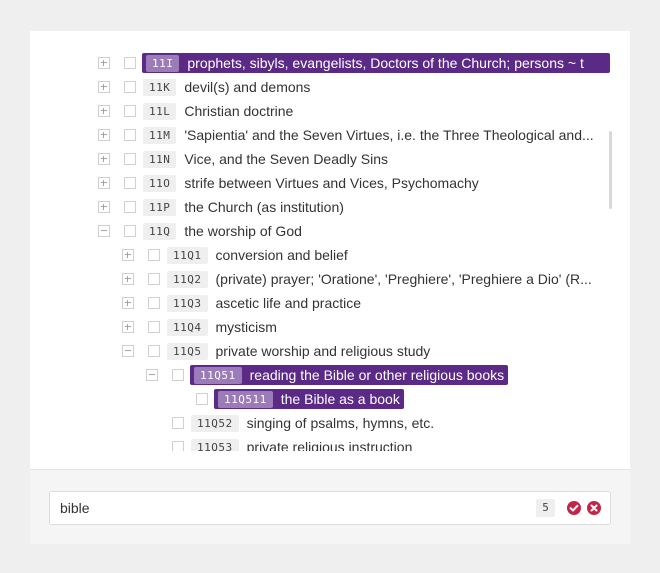 Image resolution: width=660 pixels, height=573 pixels. Describe the element at coordinates (545, 508) in the screenshot. I see `result-count-badge: 5` at that location.